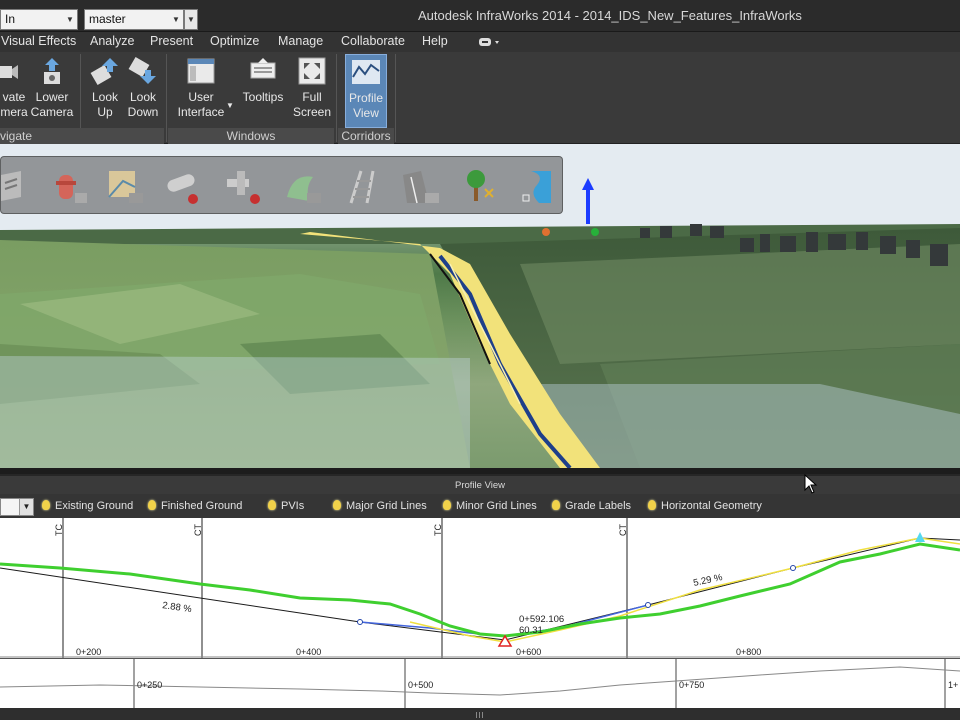  I want to click on look-down-button: Look Down, so click(143, 91).